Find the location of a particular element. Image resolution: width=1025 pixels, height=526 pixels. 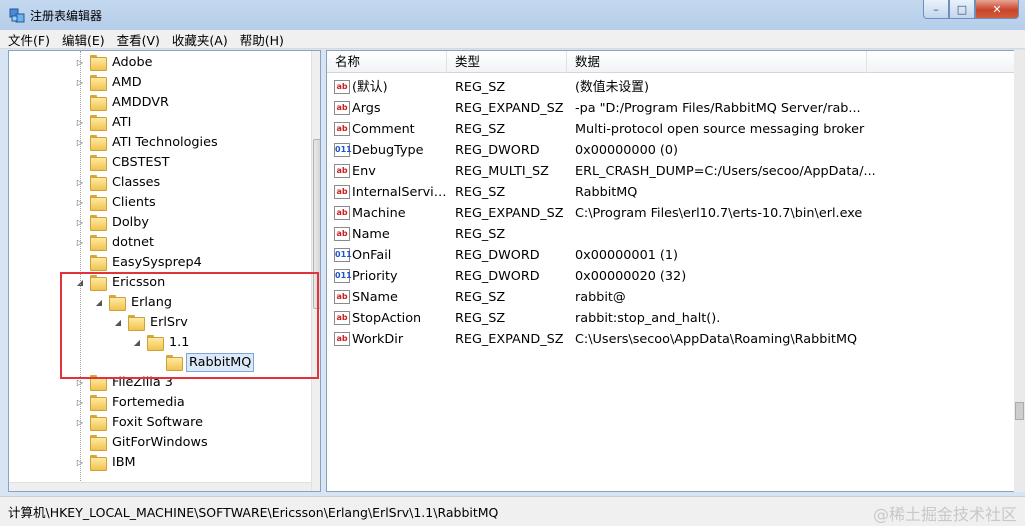

tree-node: ▷ Foxit Software is located at coordinates (140, 422).